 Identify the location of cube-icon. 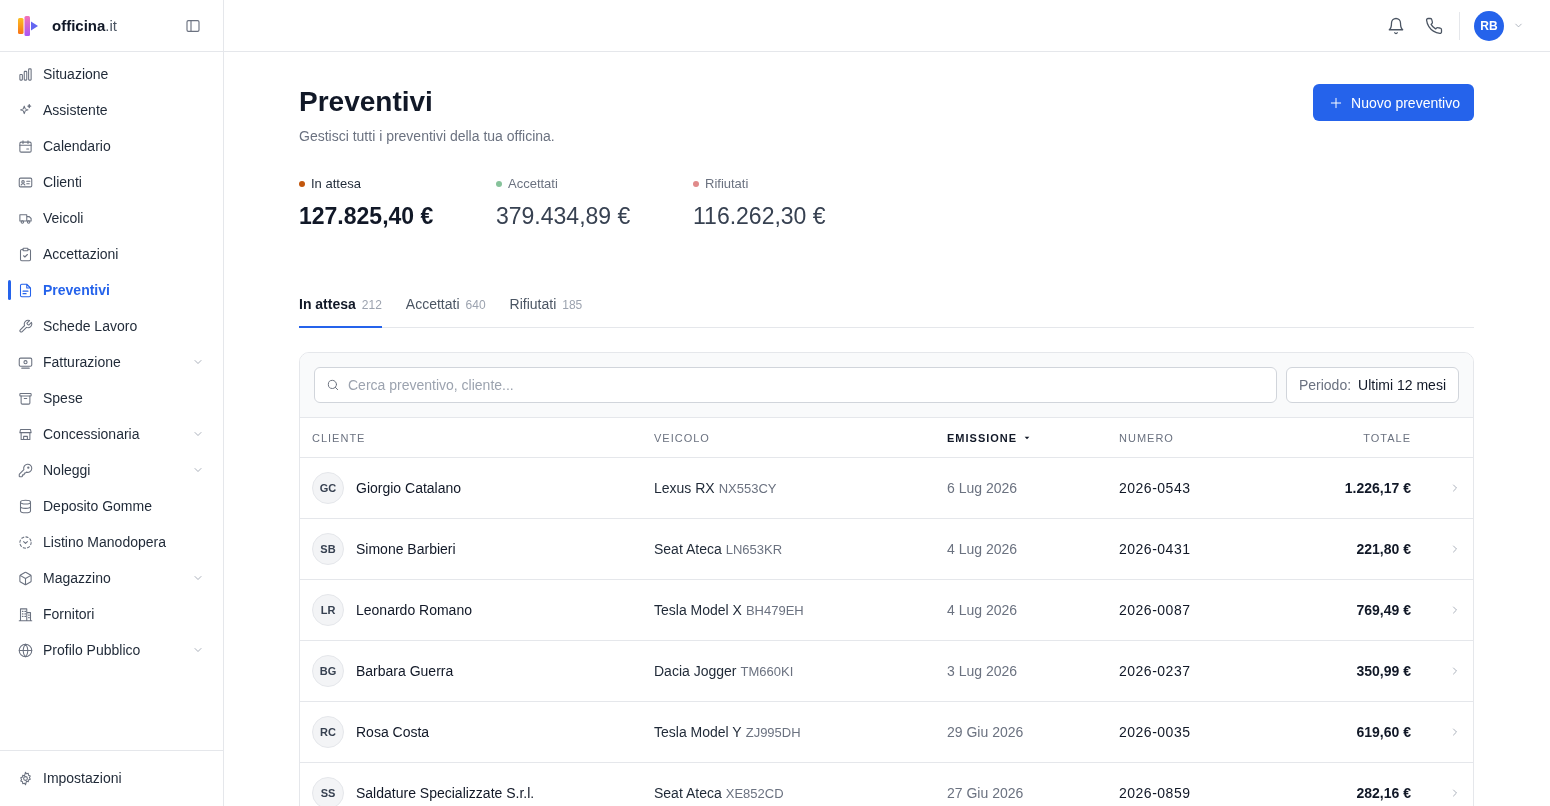
(25, 578).